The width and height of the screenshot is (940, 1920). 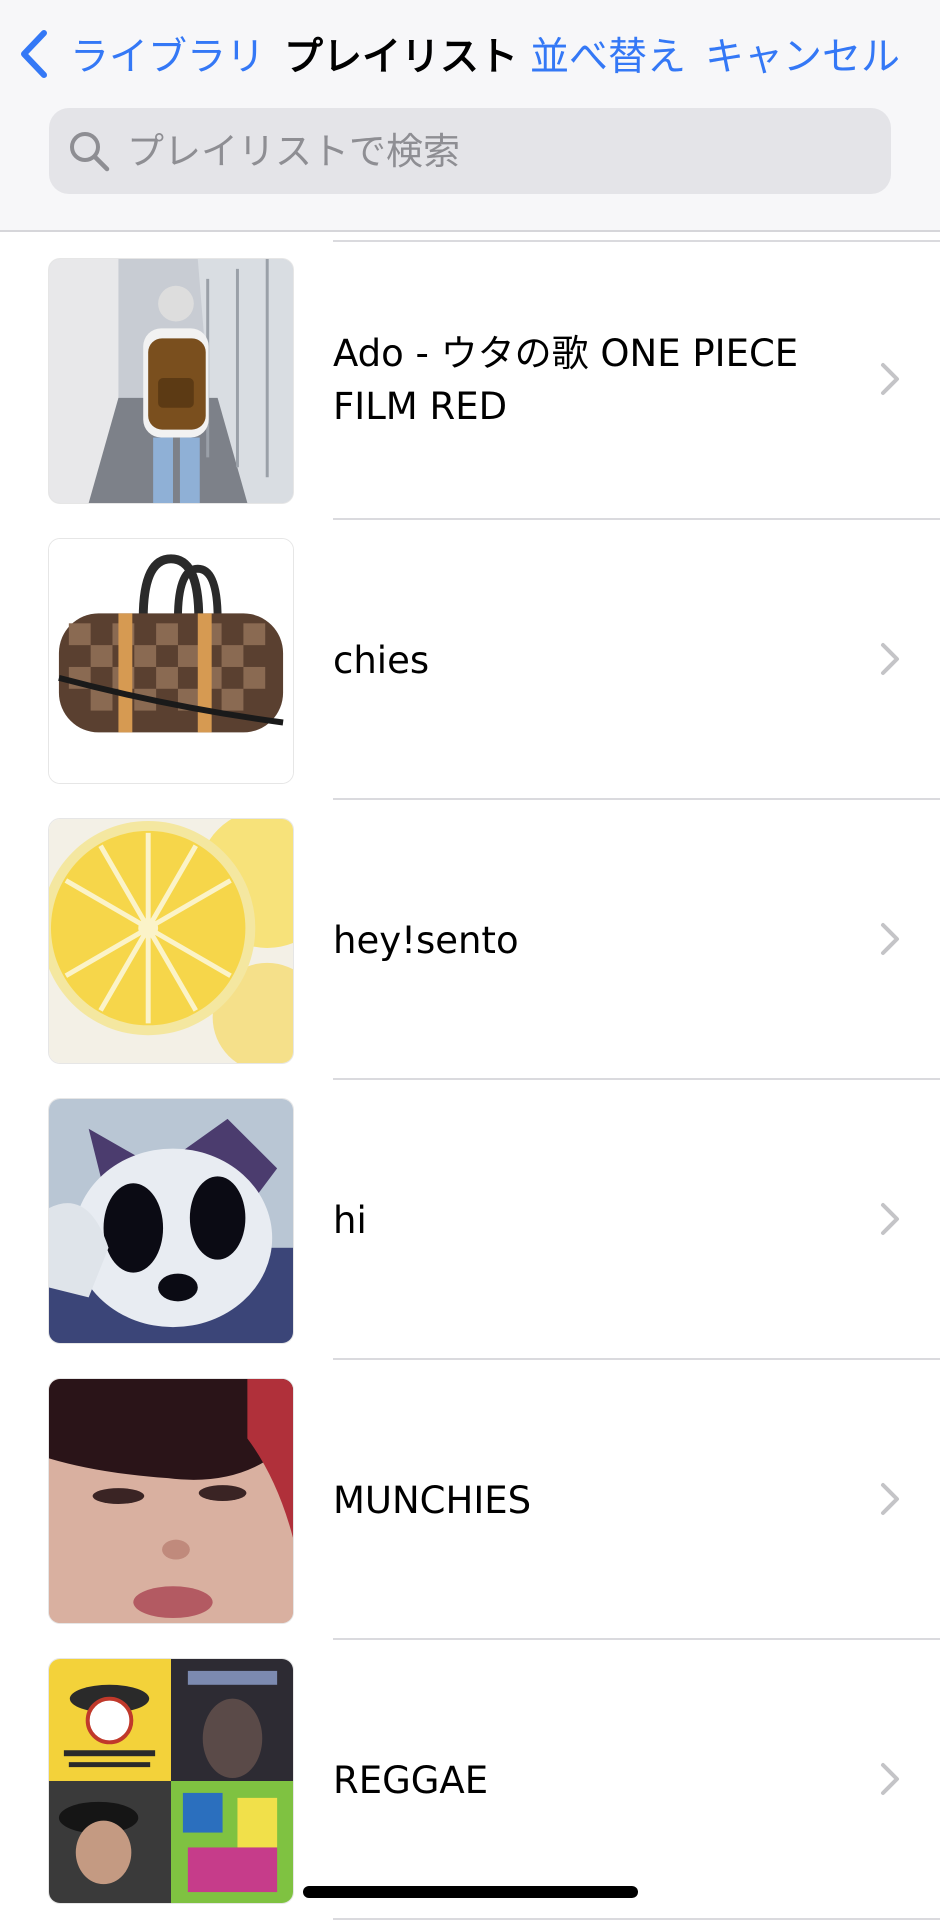 What do you see at coordinates (426, 940) in the screenshot?
I see `playlist-name: hey!sento` at bounding box center [426, 940].